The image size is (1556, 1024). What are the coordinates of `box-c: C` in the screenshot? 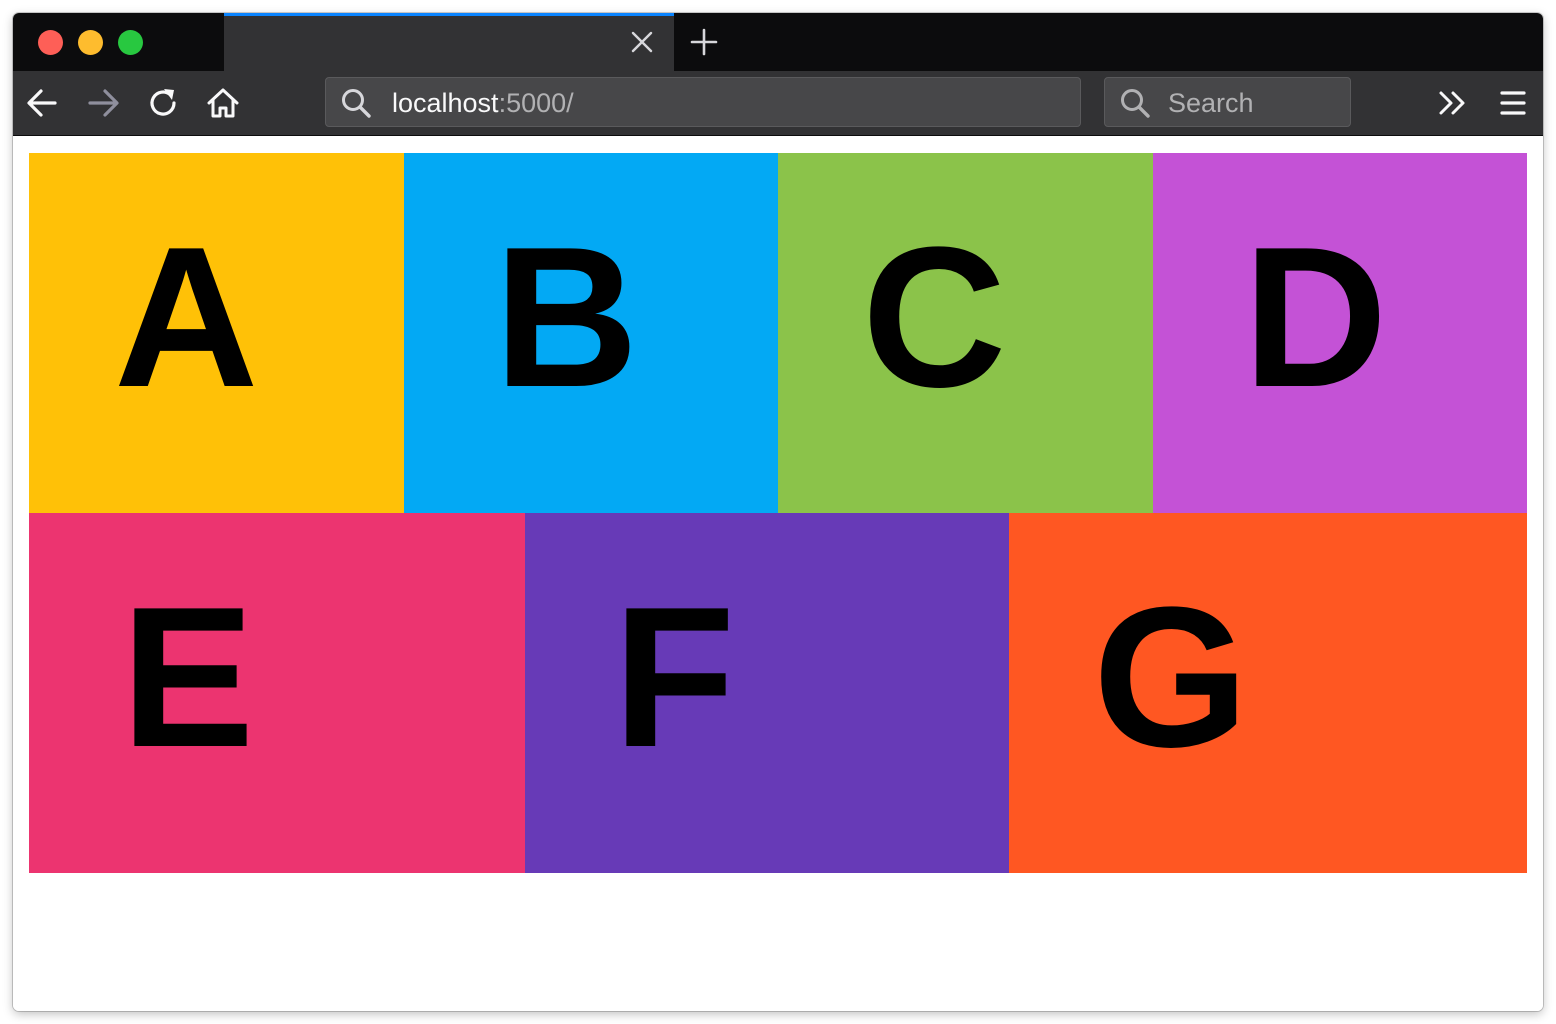 It's located at (965, 333).